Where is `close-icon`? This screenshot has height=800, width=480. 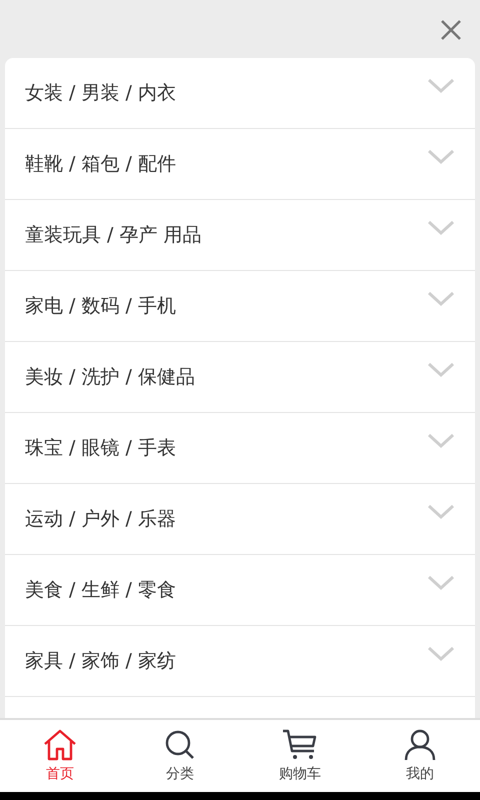 close-icon is located at coordinates (451, 30).